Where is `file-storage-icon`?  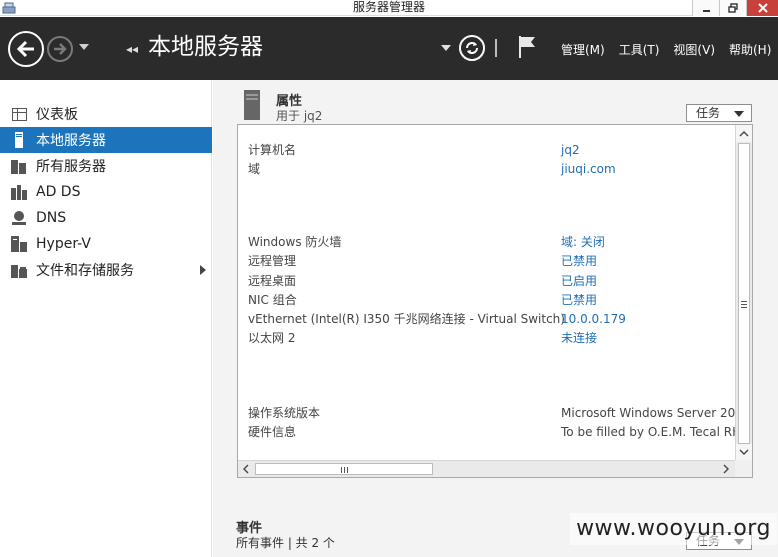 file-storage-icon is located at coordinates (19, 270).